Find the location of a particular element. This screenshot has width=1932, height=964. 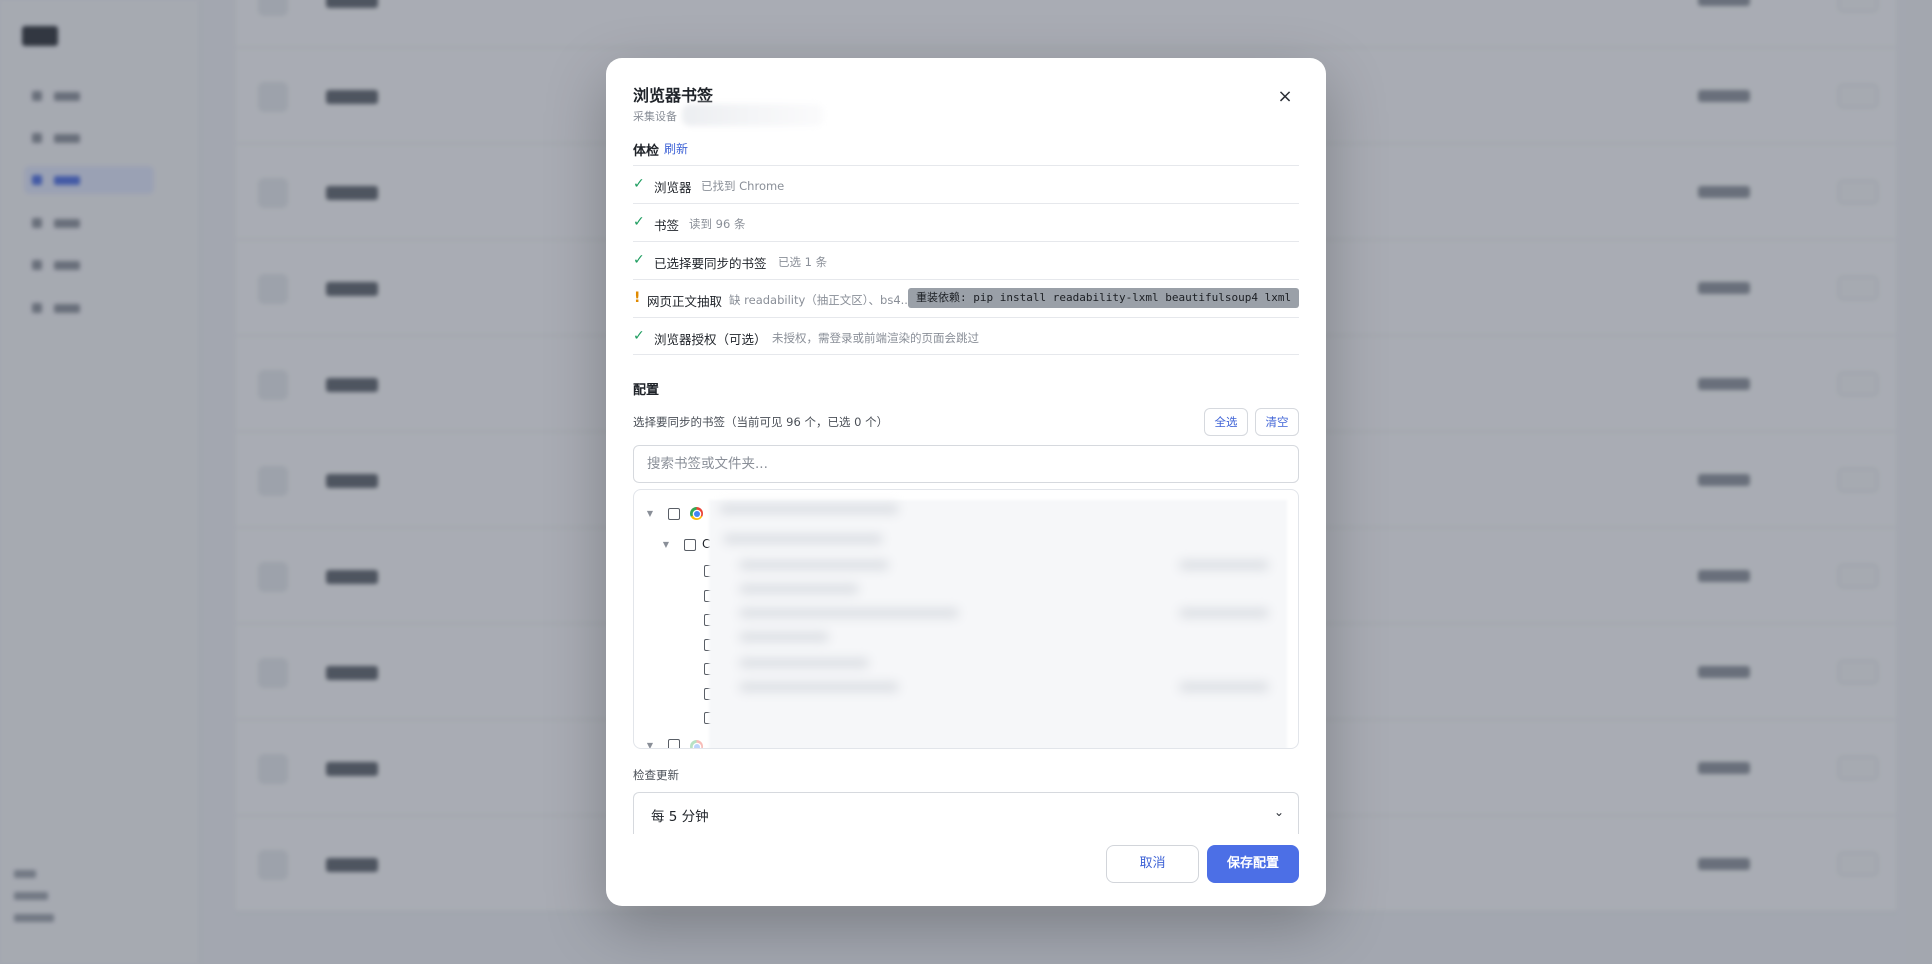

cancel-button: 取消 is located at coordinates (1152, 864).